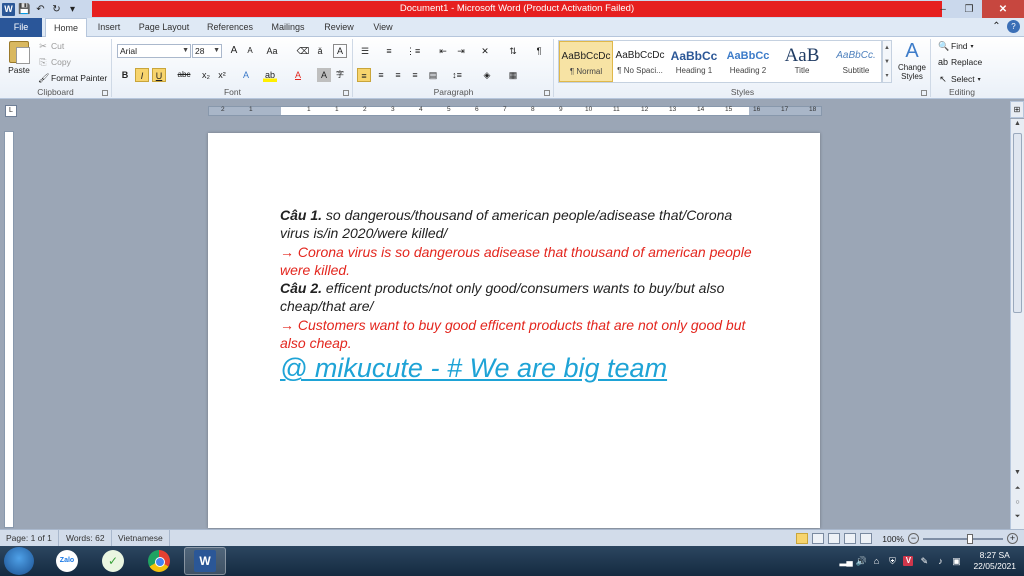  Describe the element at coordinates (866, 538) in the screenshot. I see `draft-icon` at that location.